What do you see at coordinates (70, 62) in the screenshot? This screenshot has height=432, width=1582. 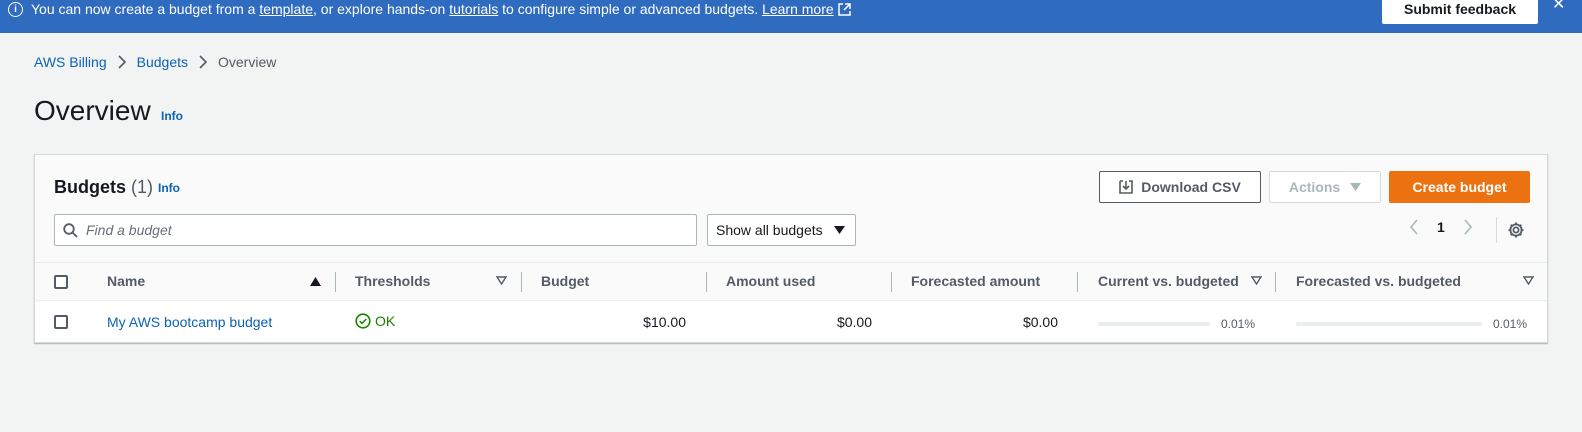 I see `breadcrumb-aws-billing: AWS Billing` at bounding box center [70, 62].